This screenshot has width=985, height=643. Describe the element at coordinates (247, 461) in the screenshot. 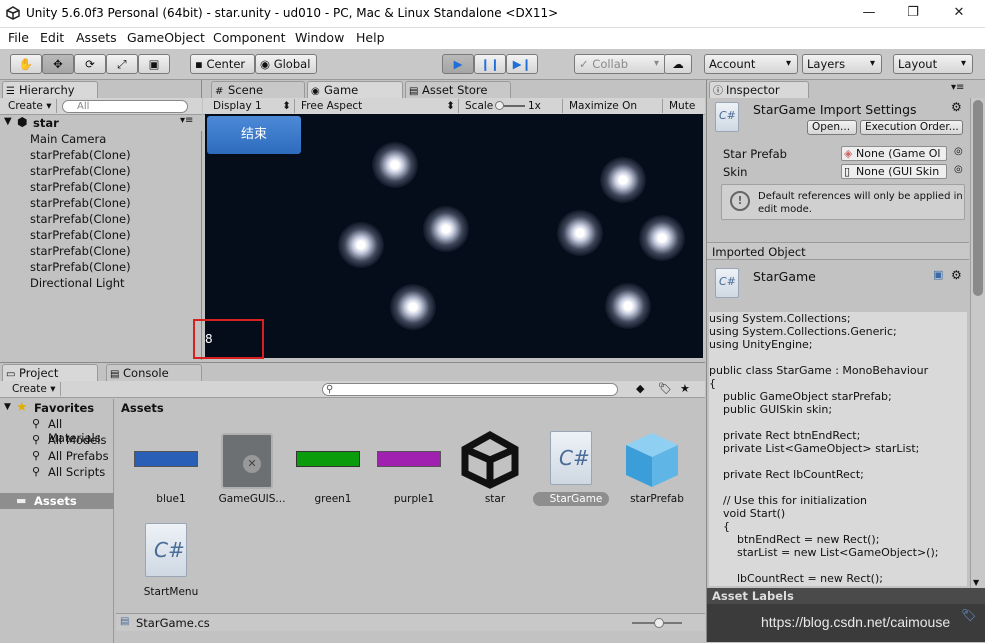

I see `guiskin-icon: ✕` at that location.